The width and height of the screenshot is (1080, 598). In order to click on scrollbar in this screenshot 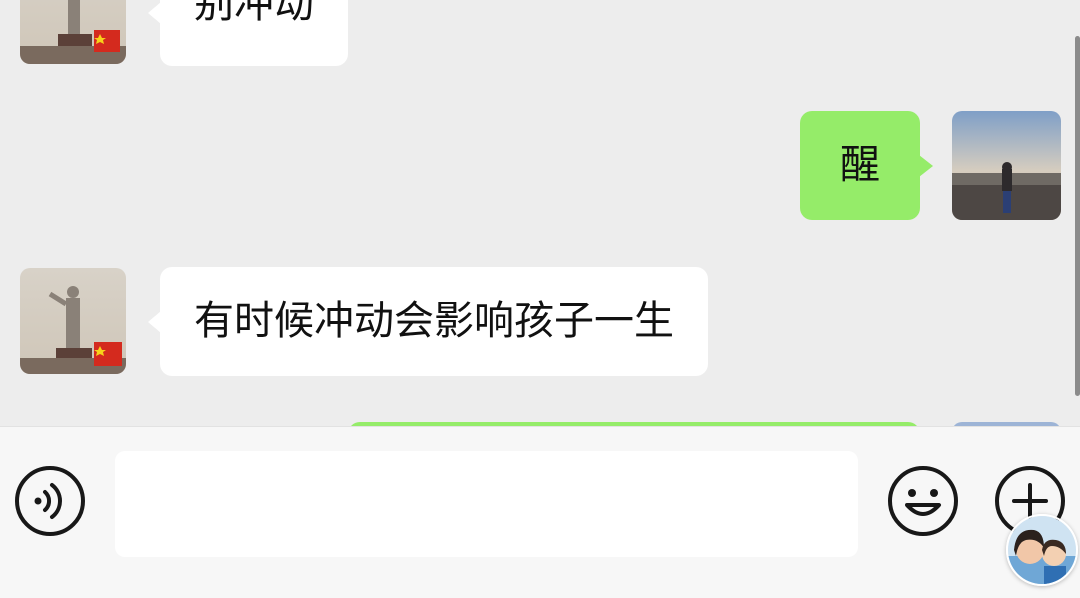, I will do `click(1077, 216)`.